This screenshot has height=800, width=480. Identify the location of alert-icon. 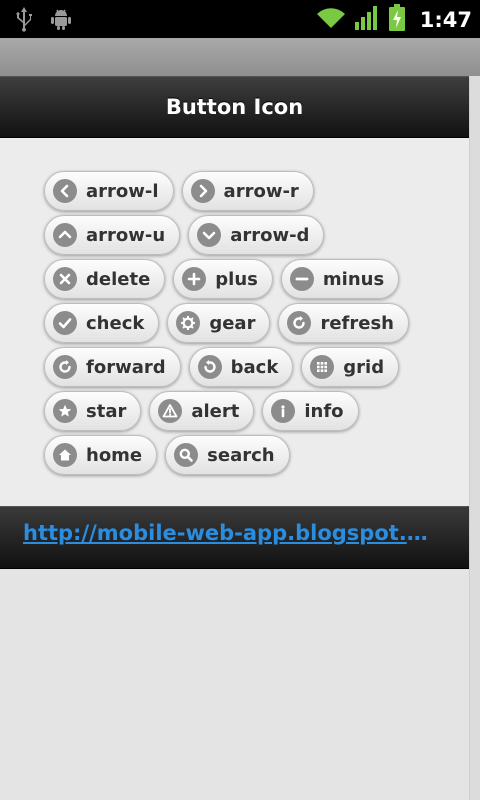
(170, 411).